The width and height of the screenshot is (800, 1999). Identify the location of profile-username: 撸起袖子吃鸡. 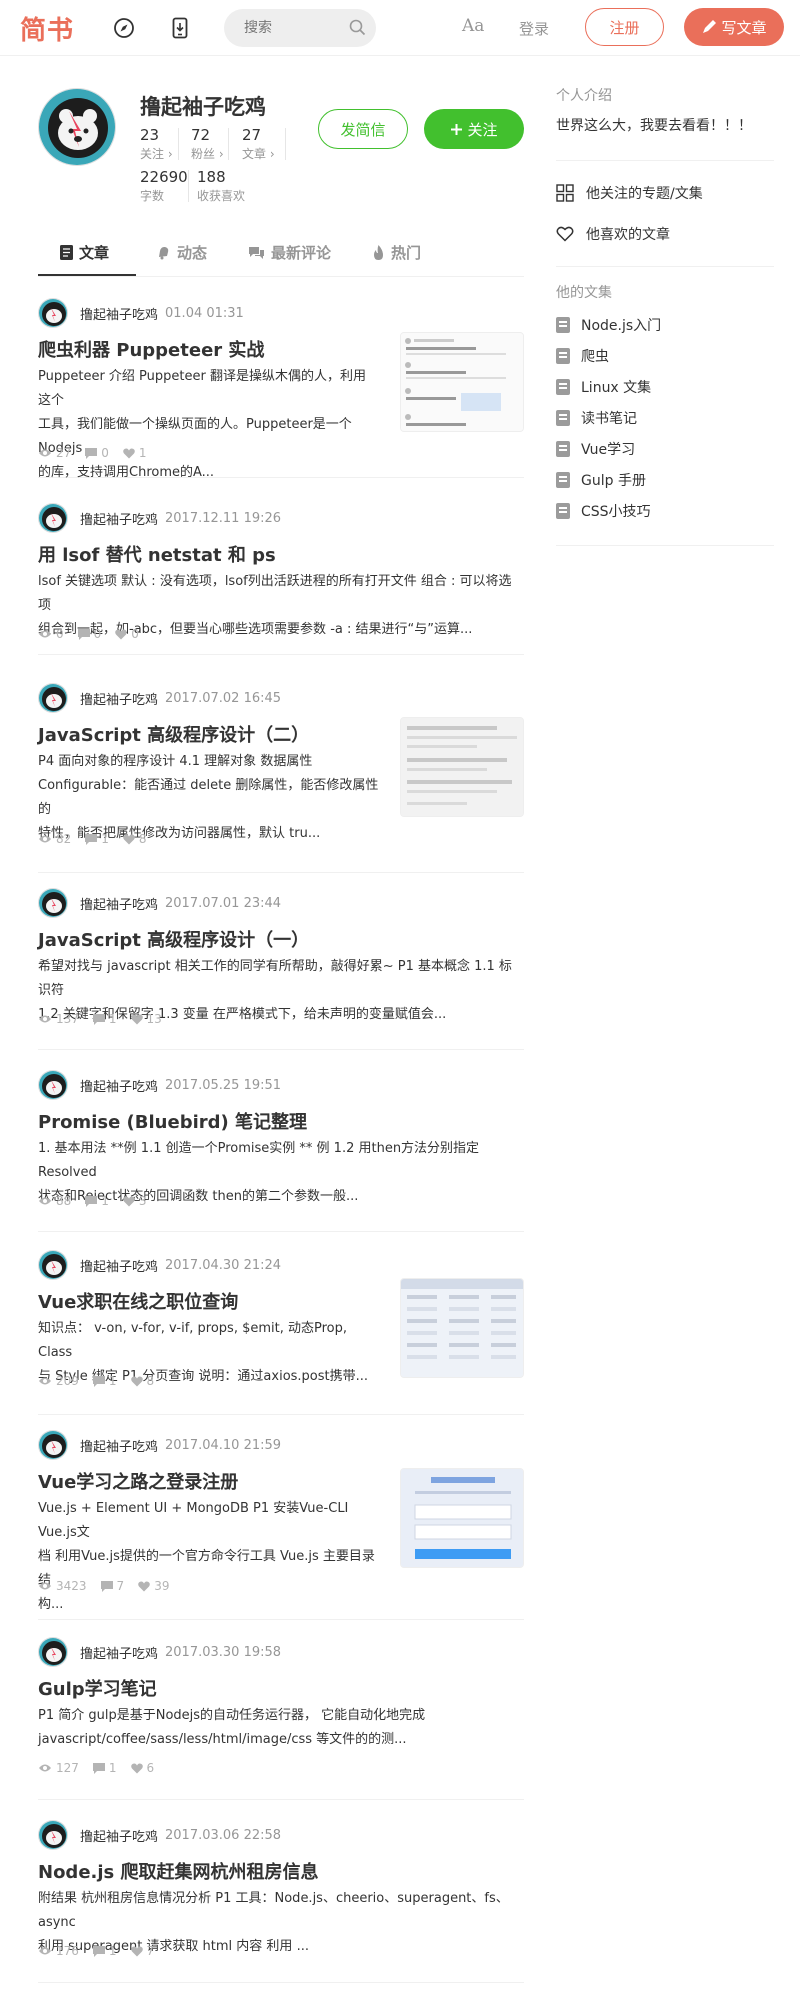
(203, 106).